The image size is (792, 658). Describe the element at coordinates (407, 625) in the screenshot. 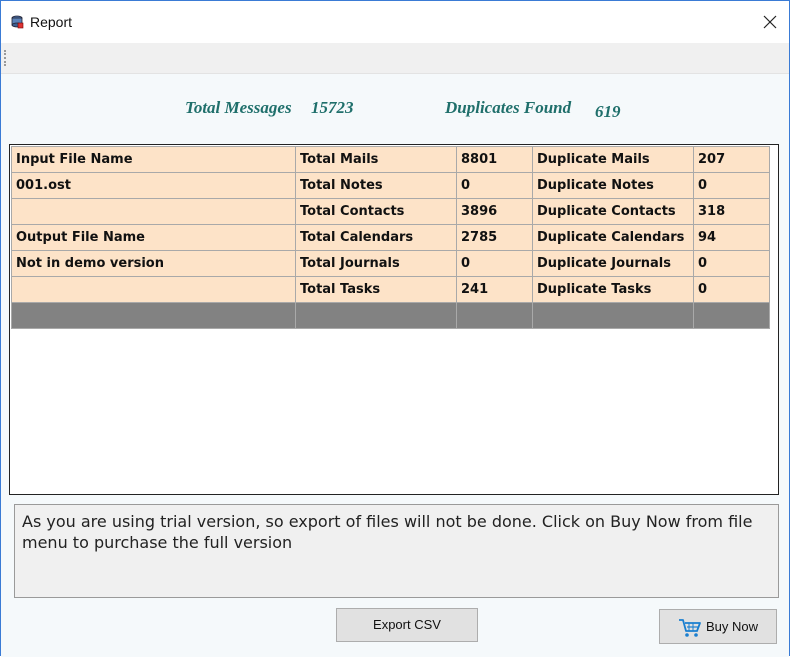

I see `export-csv-button: Export CSV` at that location.